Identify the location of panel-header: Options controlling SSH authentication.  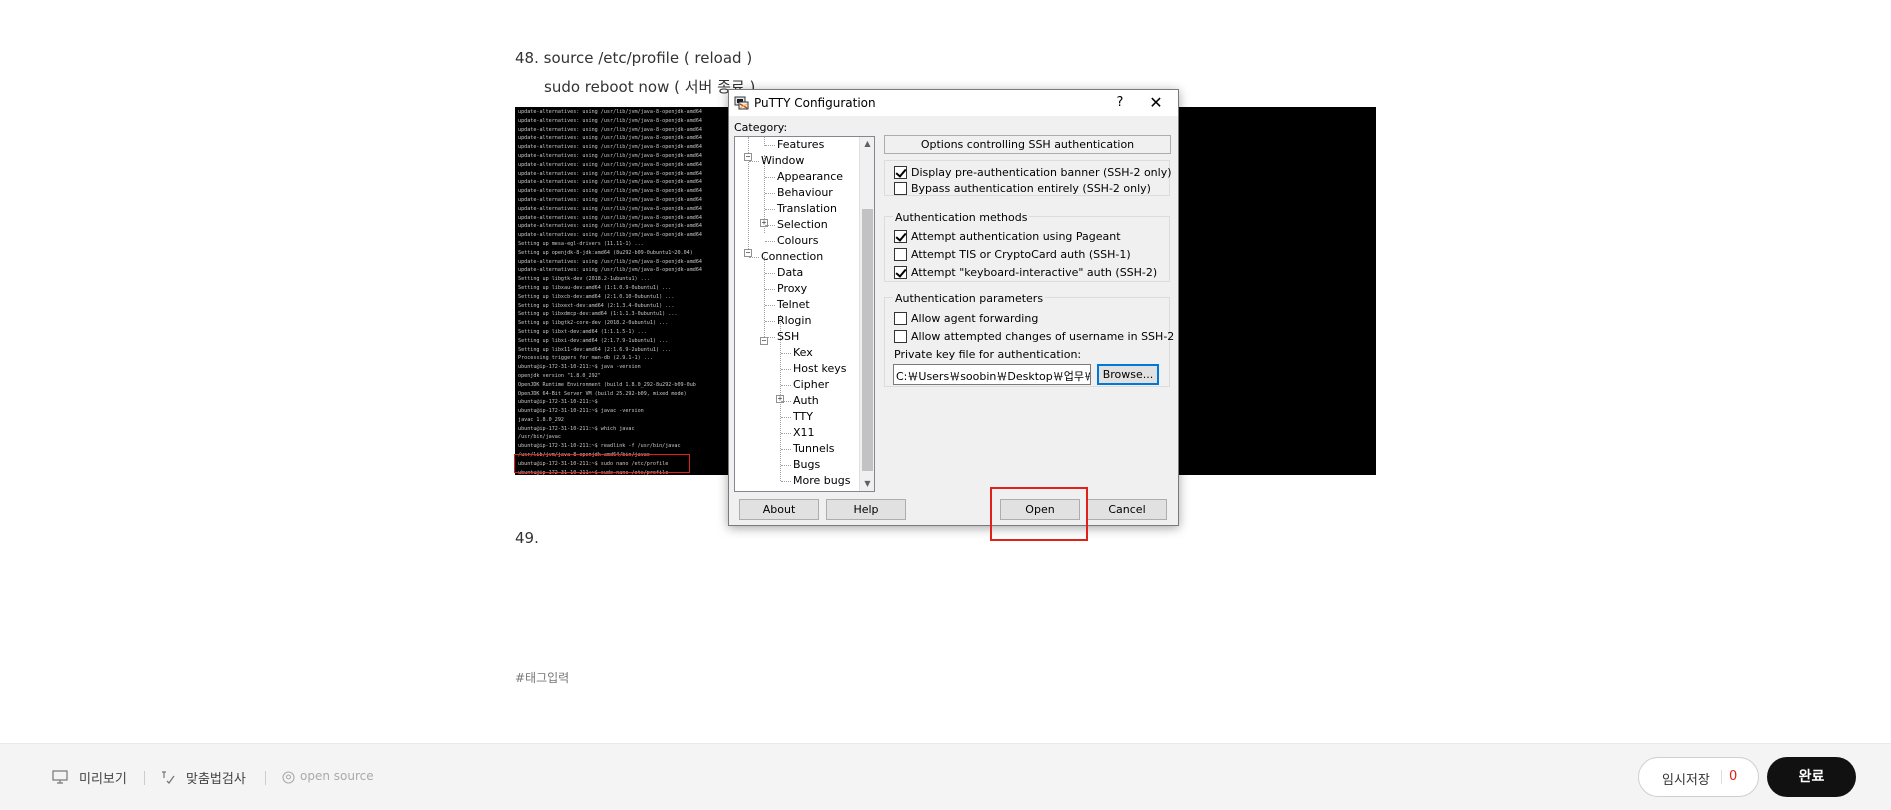
(1027, 144).